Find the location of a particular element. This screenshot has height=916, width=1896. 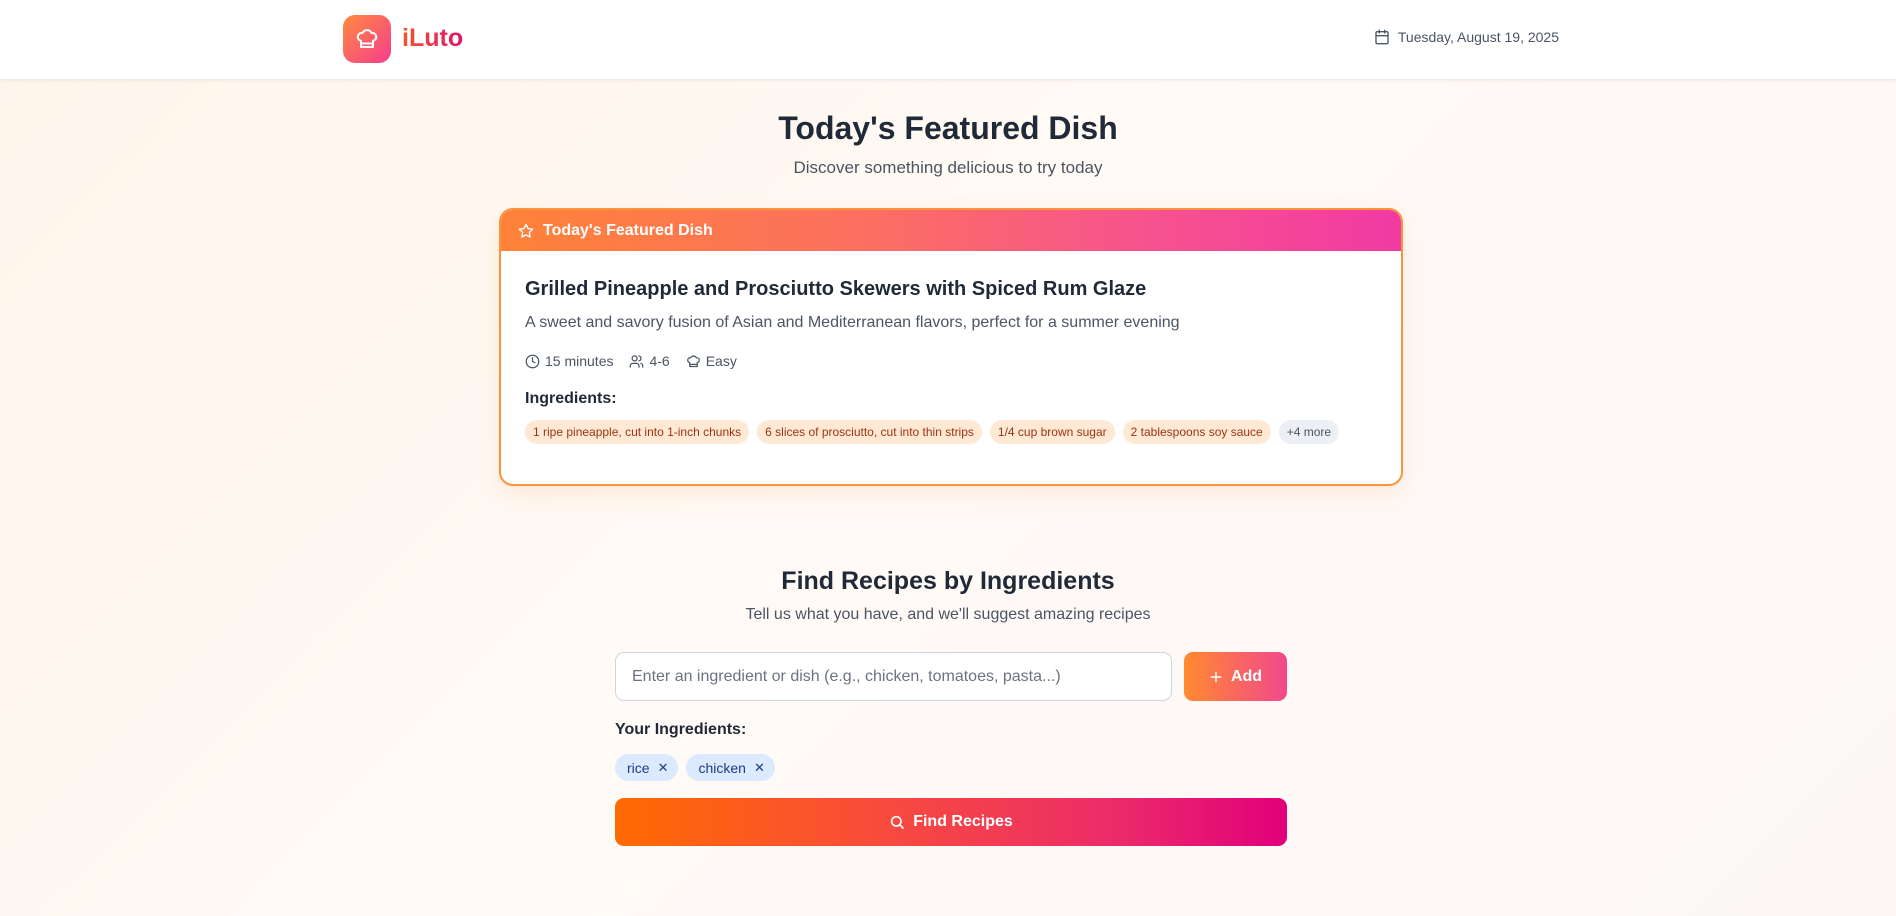

find-button-label: Find Recipes is located at coordinates (963, 821).